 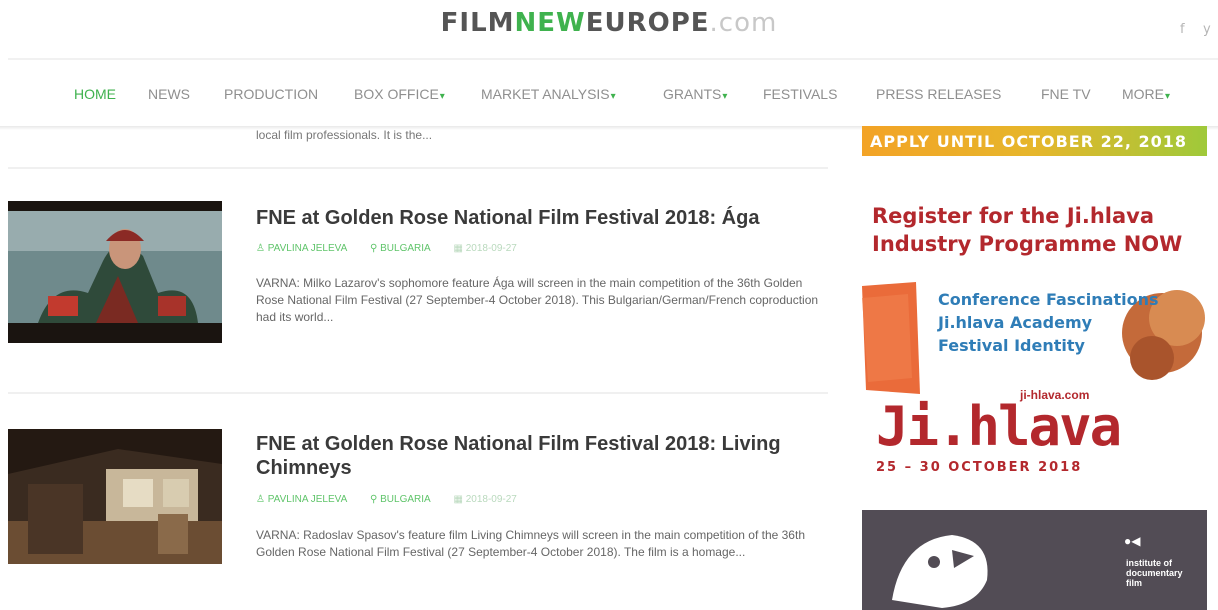 What do you see at coordinates (1048, 299) in the screenshot?
I see `jihlava-item: Conference Fascinations` at bounding box center [1048, 299].